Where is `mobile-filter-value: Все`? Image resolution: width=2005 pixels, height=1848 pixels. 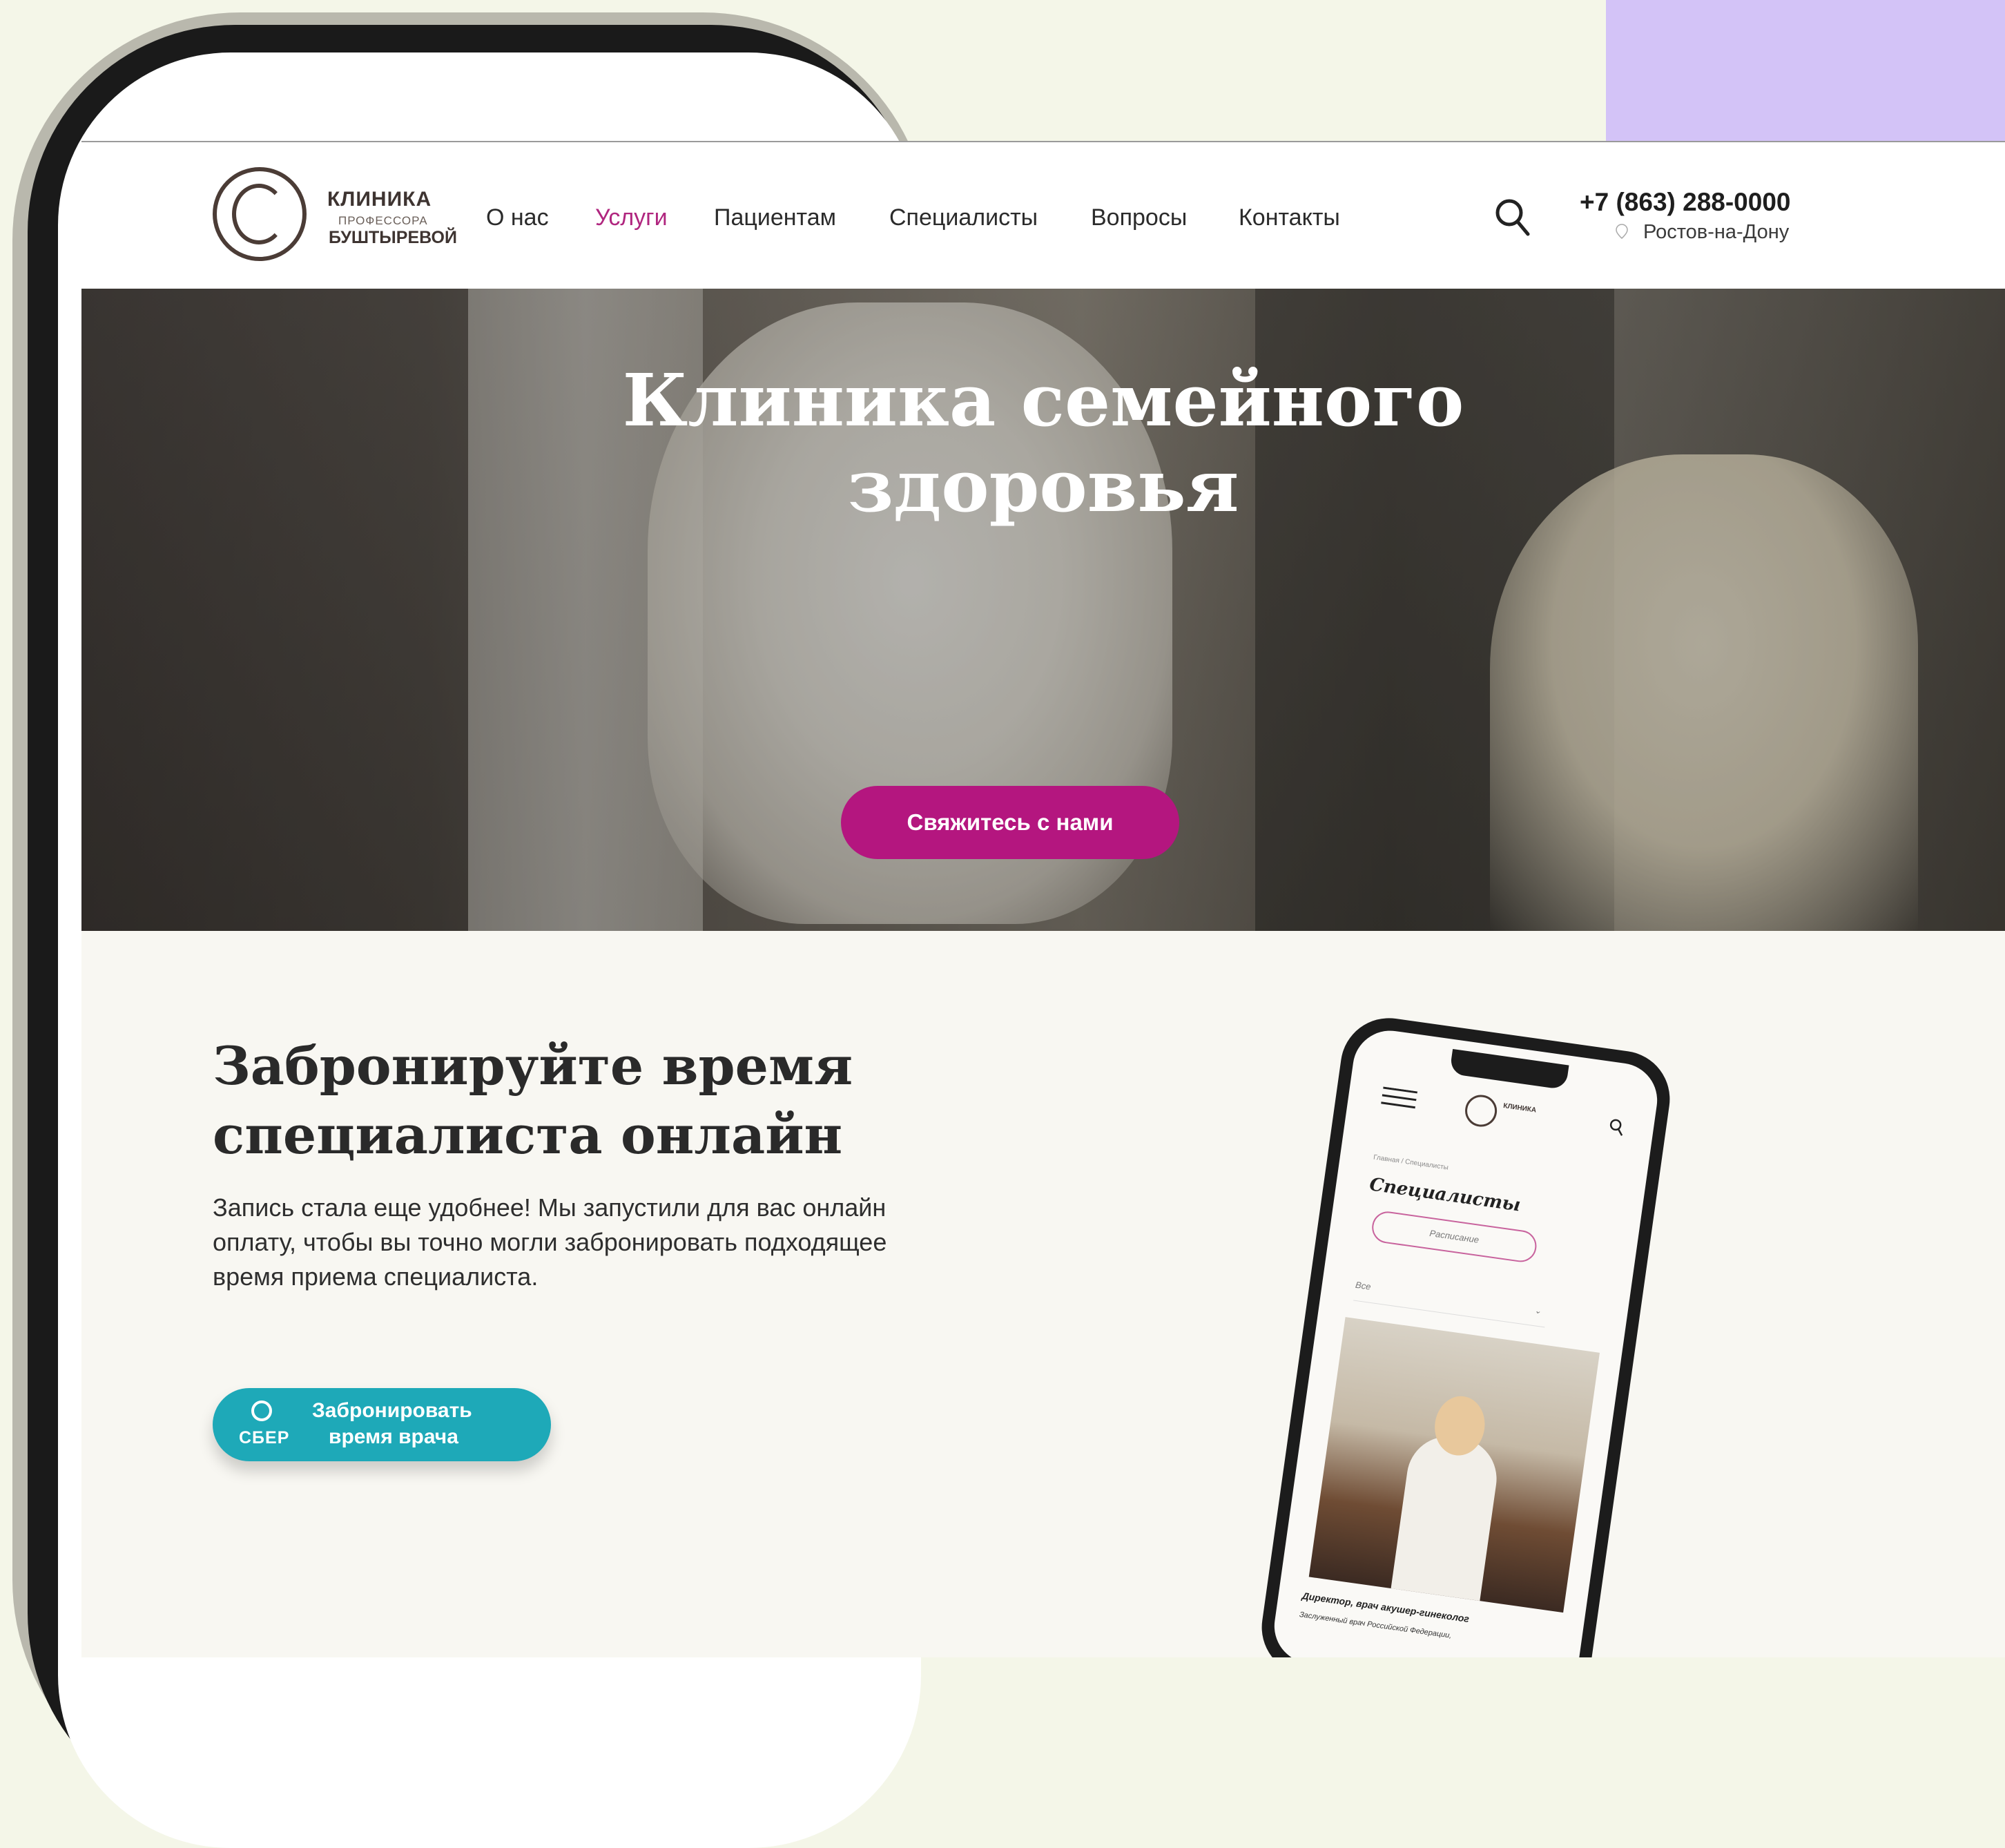 mobile-filter-value: Все is located at coordinates (1363, 1285).